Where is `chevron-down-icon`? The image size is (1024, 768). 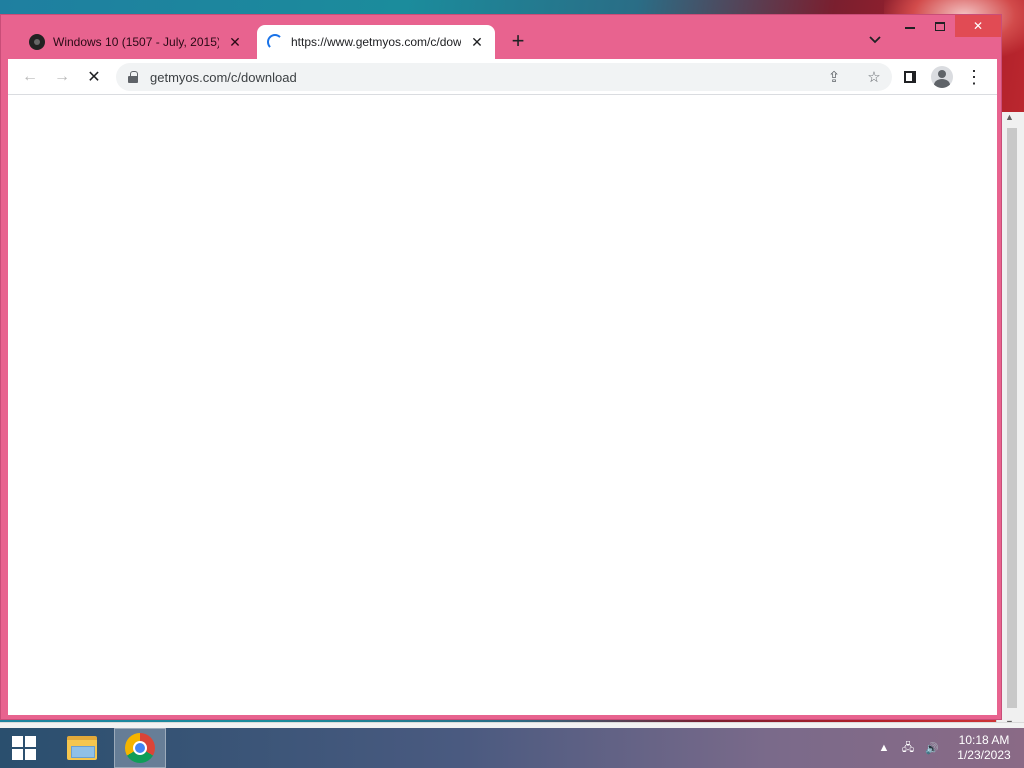 chevron-down-icon is located at coordinates (875, 40).